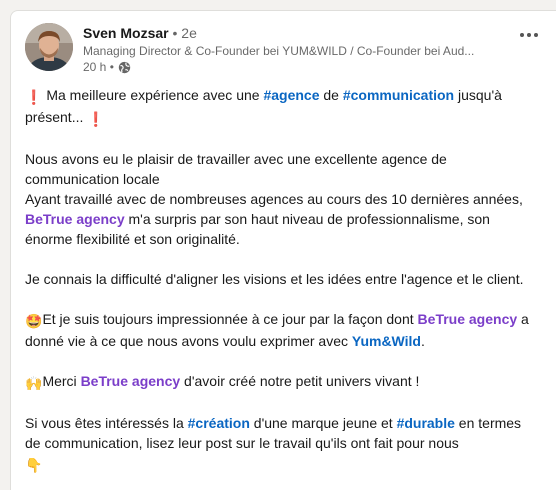 Image resolution: width=556 pixels, height=490 pixels. What do you see at coordinates (294, 67) in the screenshot?
I see `post-meta: 20 h •` at bounding box center [294, 67].